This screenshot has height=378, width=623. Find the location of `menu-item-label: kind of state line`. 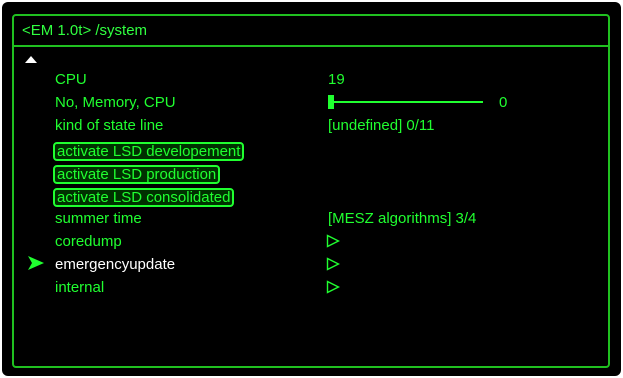

menu-item-label: kind of state line is located at coordinates (109, 125).